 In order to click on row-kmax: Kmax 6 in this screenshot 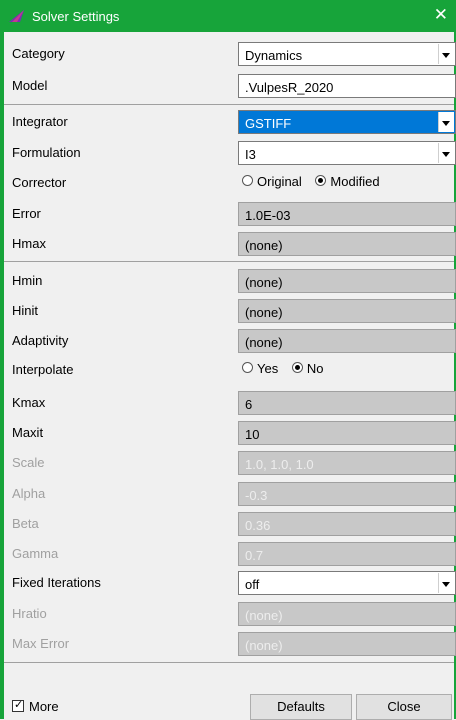, I will do `click(230, 403)`.